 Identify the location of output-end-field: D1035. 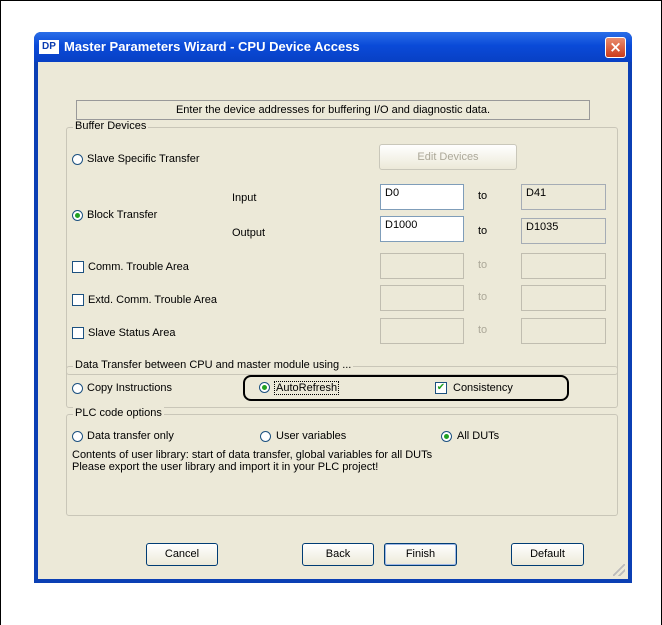
(563, 231).